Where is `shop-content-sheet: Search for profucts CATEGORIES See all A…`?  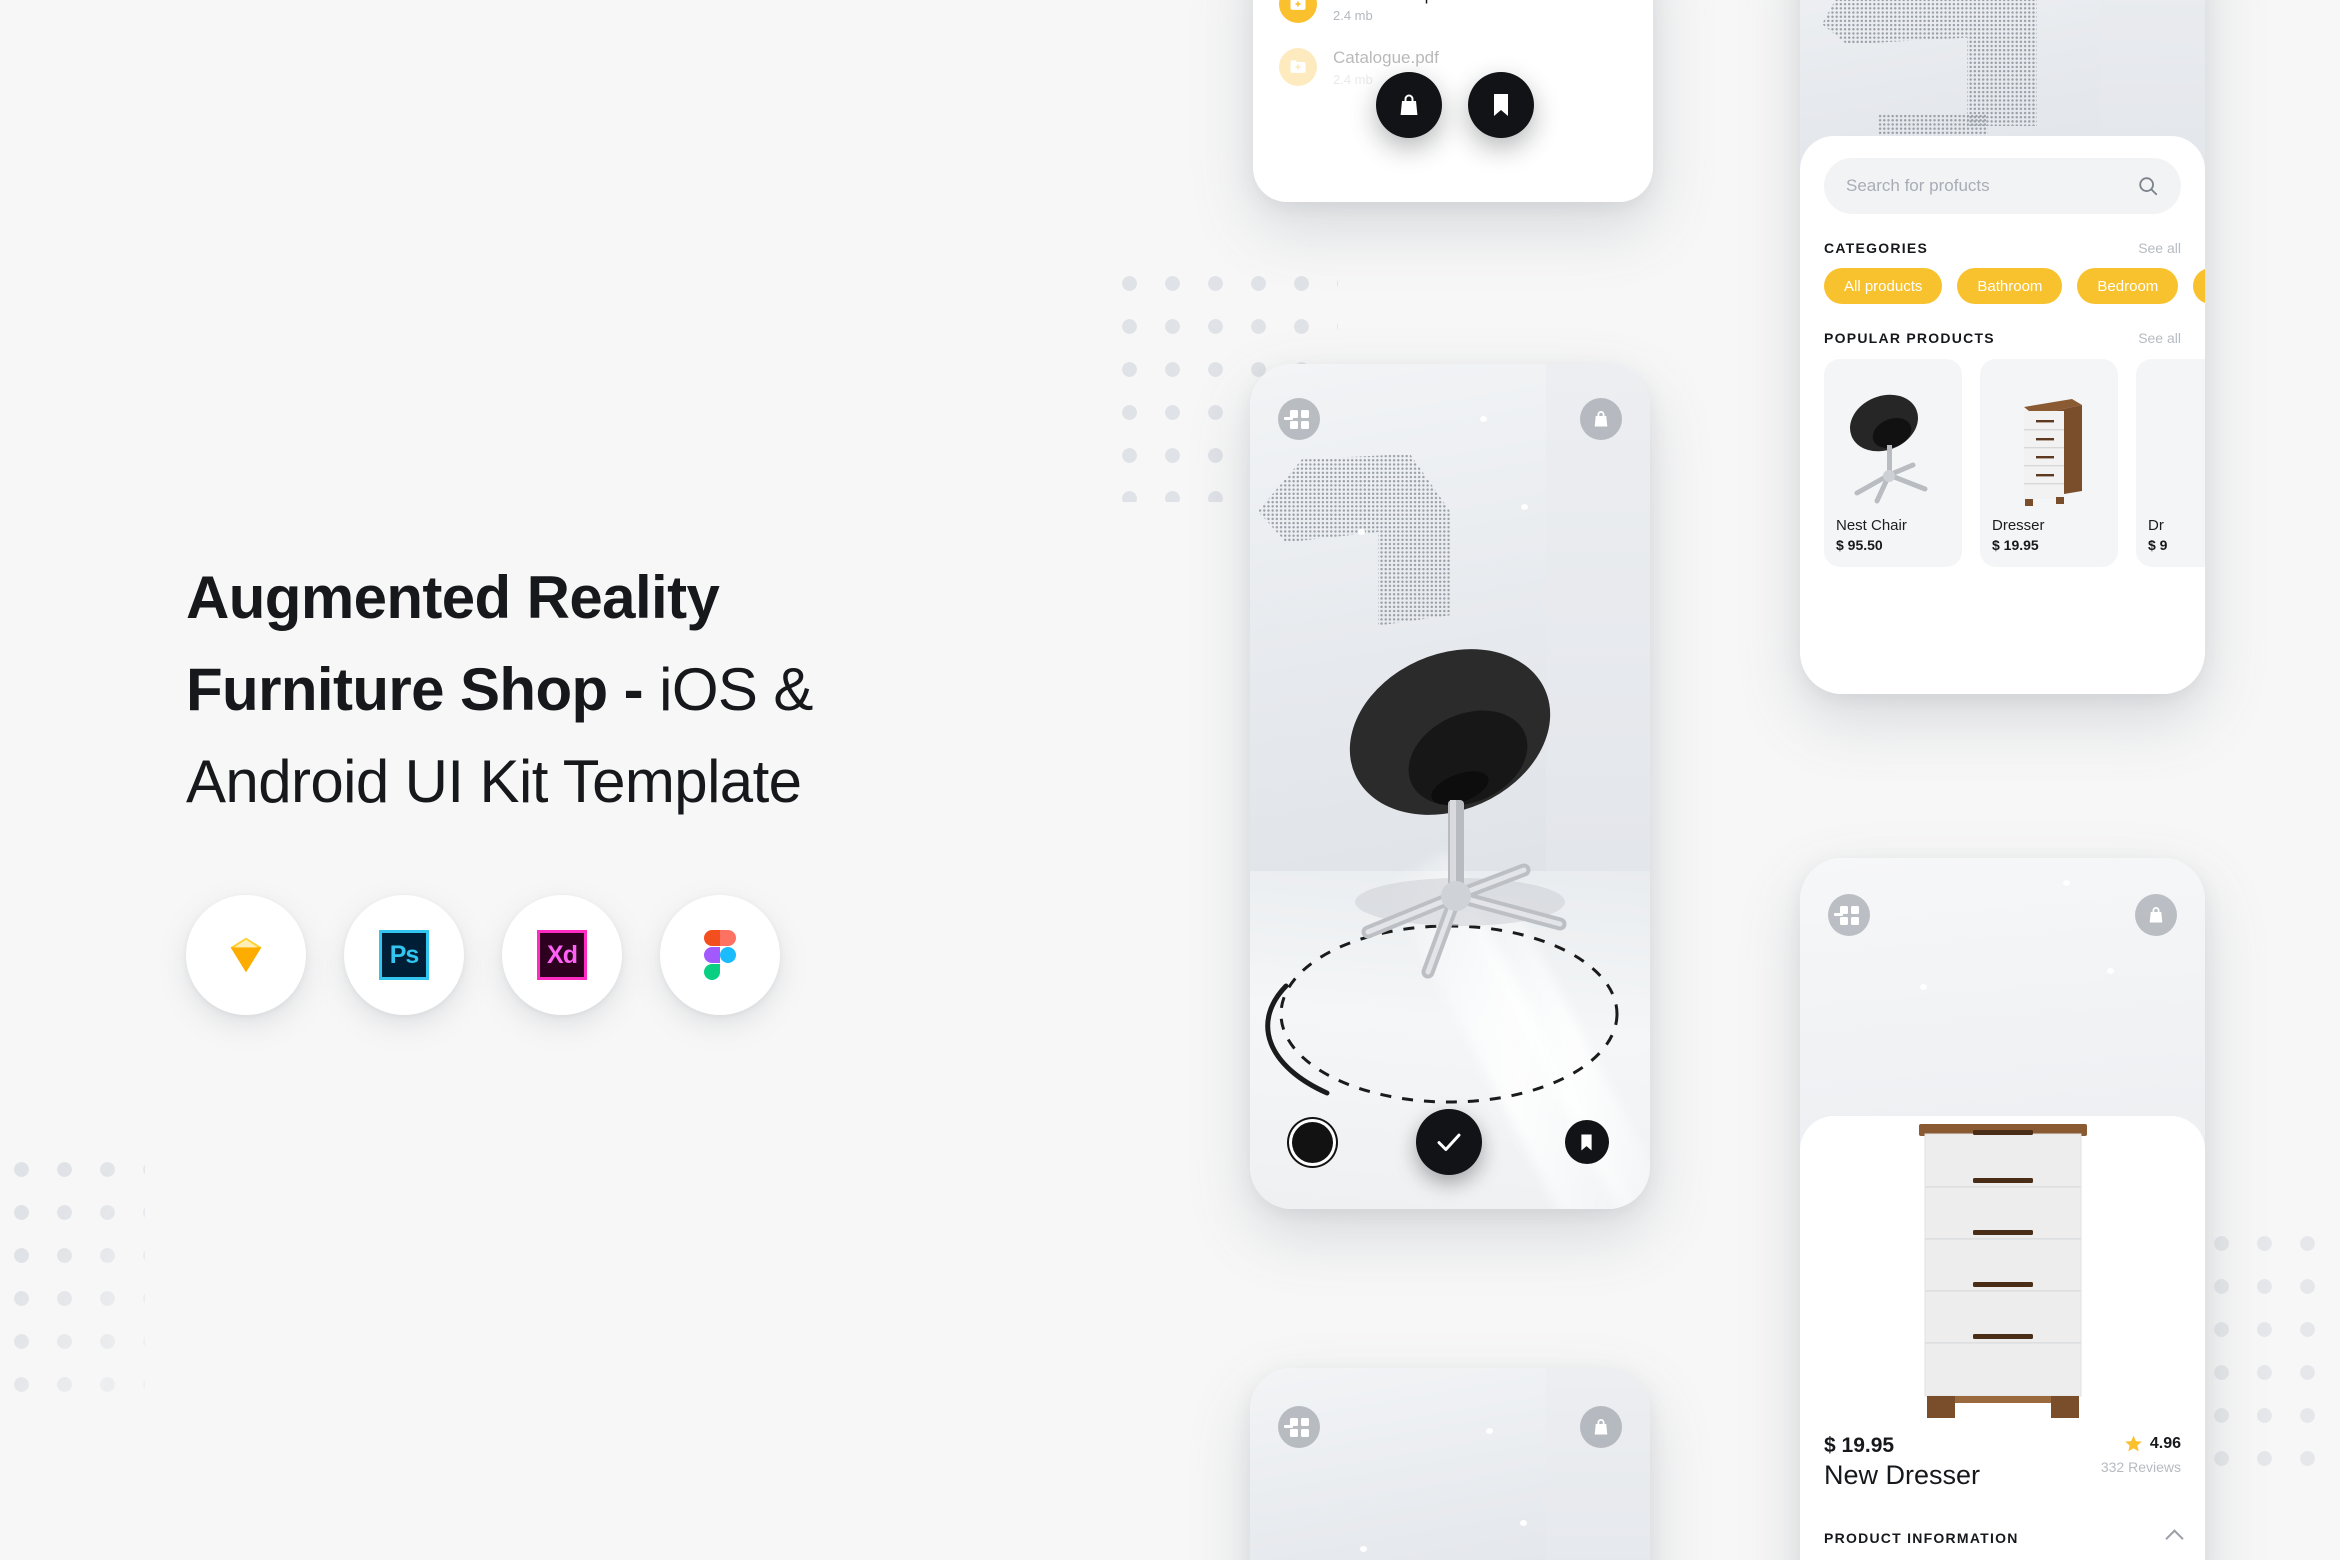
shop-content-sheet: Search for profucts CATEGORIES See all A… is located at coordinates (2002, 415).